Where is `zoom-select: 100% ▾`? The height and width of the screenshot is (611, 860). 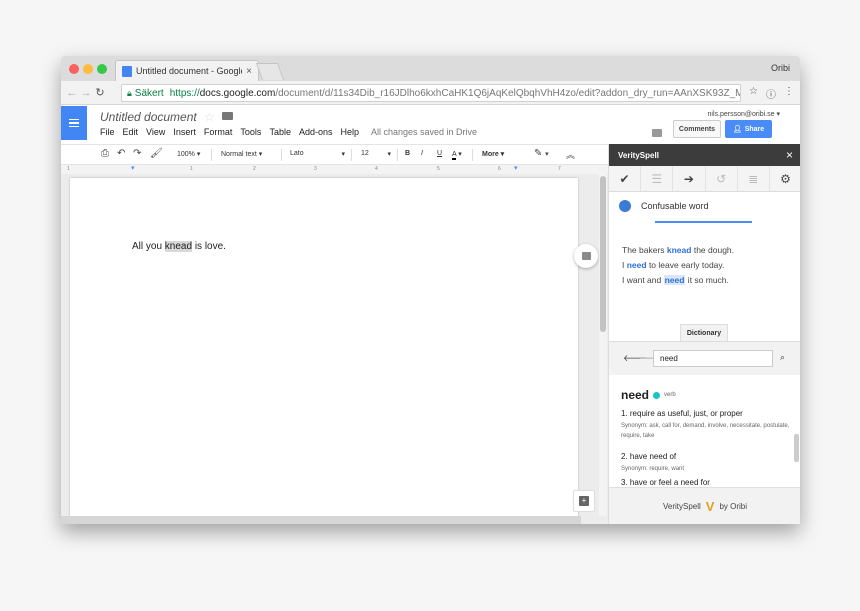 zoom-select: 100% ▾ is located at coordinates (188, 154).